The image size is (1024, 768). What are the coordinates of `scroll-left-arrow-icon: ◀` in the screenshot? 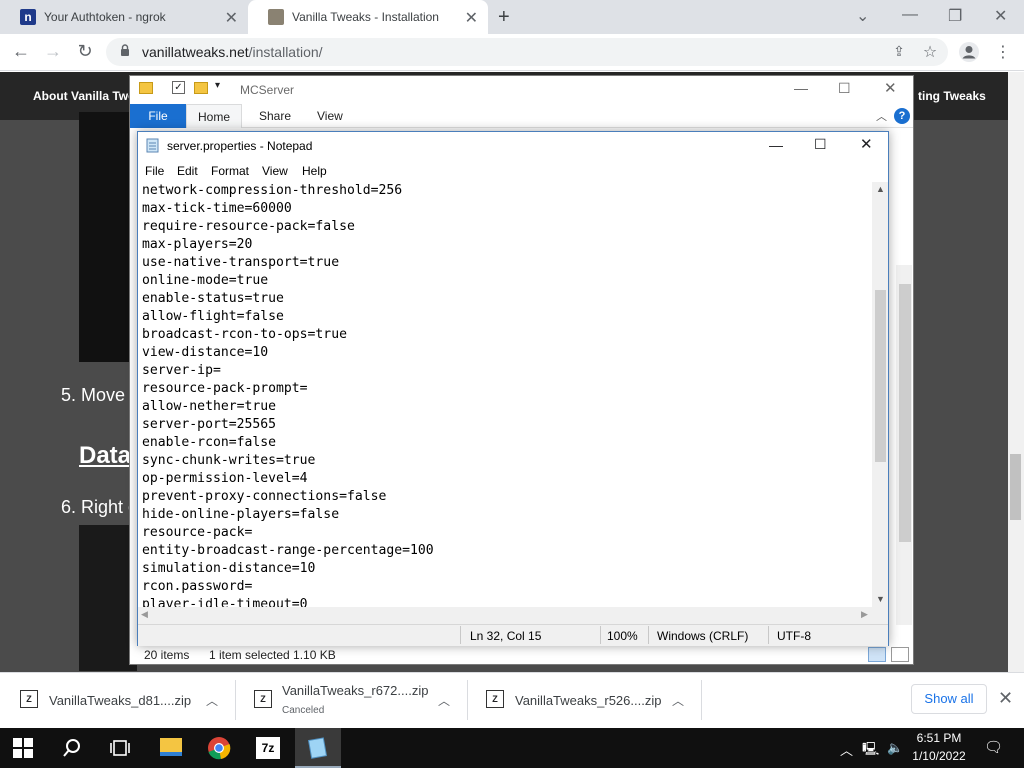 It's located at (144, 614).